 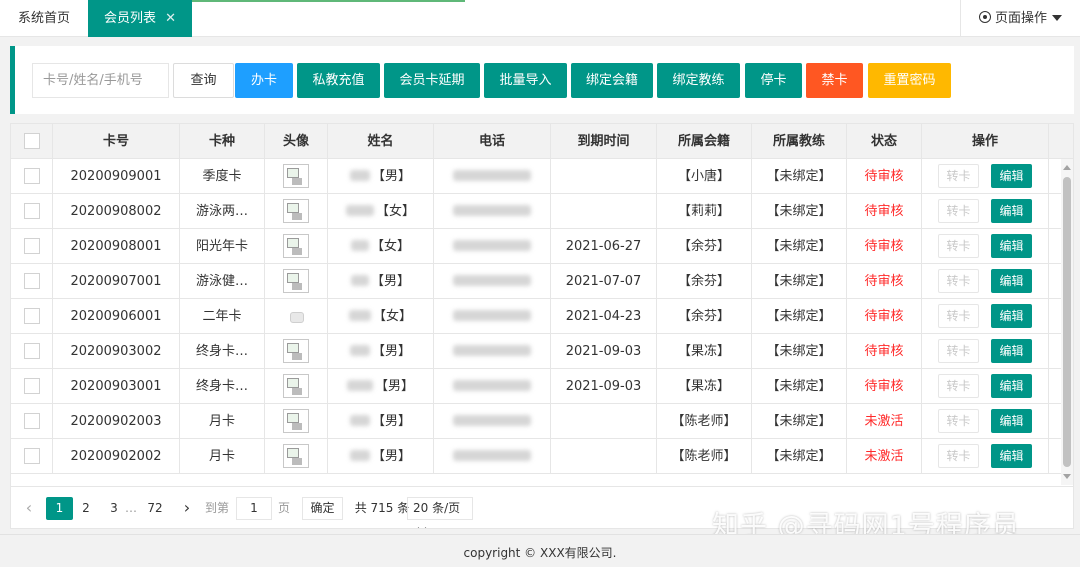 I want to click on cell-card-type: 二年卡, so click(x=222, y=316).